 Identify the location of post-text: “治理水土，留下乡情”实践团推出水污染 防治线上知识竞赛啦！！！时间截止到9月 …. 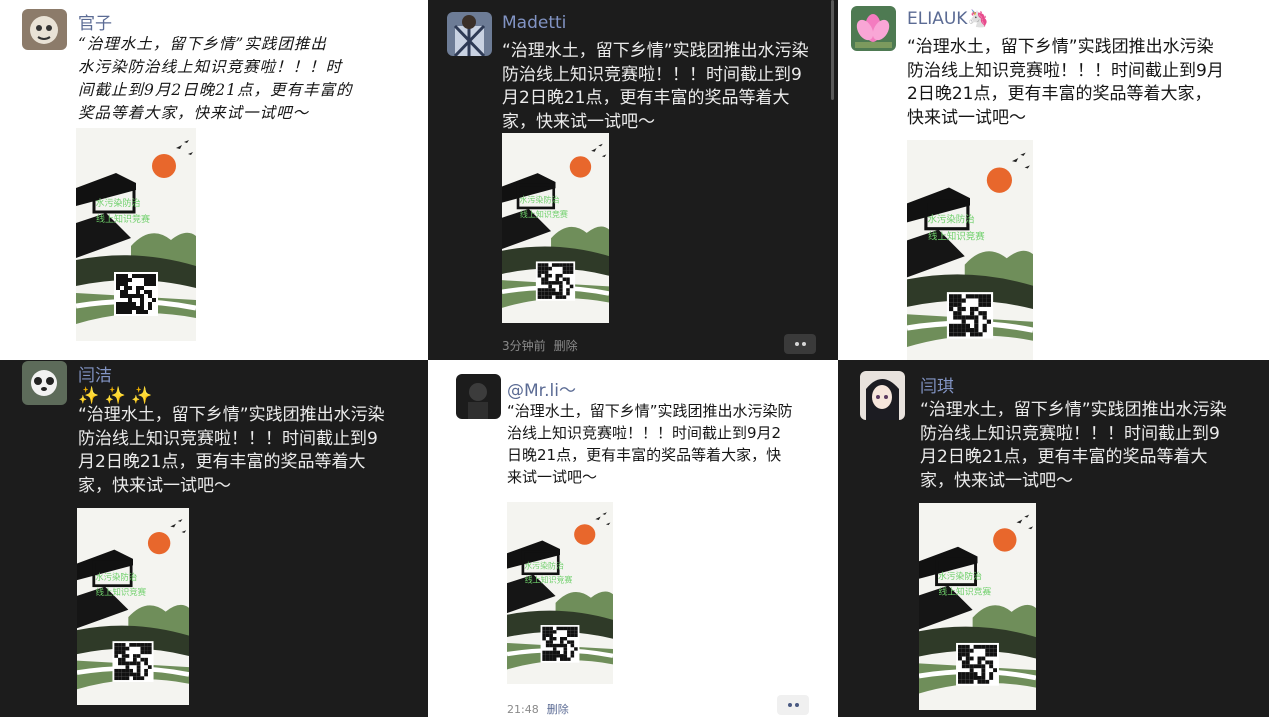
(1065, 82).